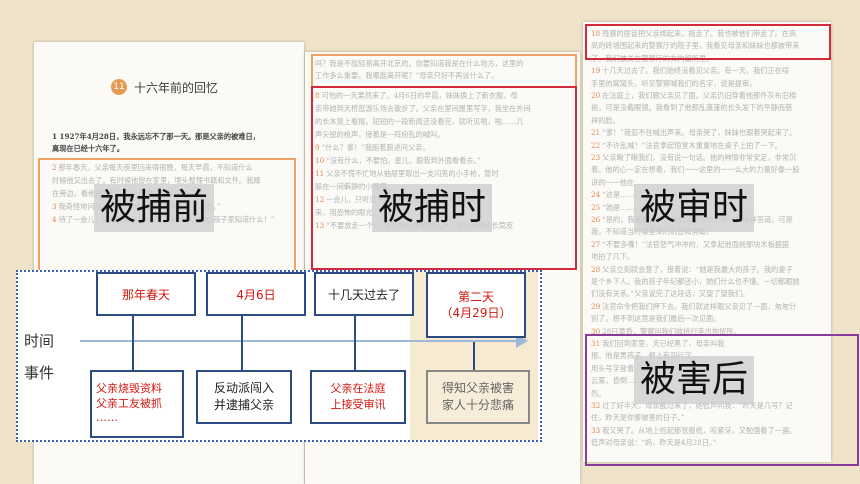 Image resolution: width=860 pixels, height=484 pixels. Describe the element at coordinates (596, 306) in the screenshot. I see `paragraph-number: 29` at that location.